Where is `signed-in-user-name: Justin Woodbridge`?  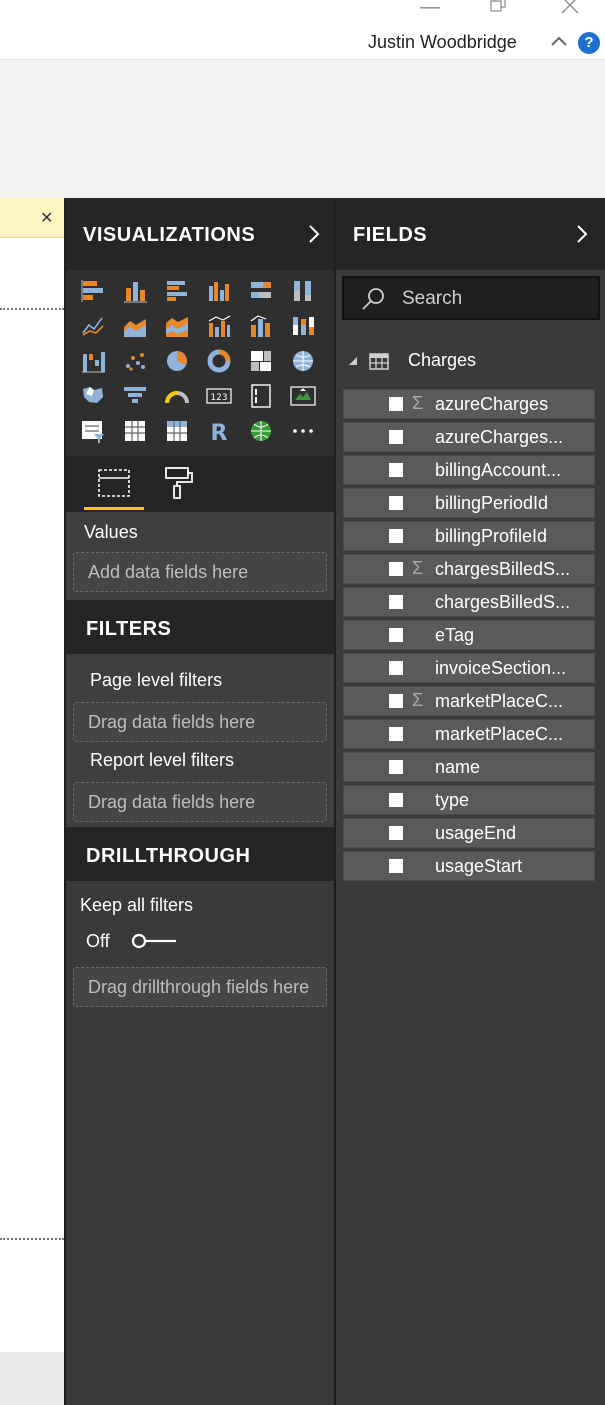
signed-in-user-name: Justin Woodbridge is located at coordinates (442, 42).